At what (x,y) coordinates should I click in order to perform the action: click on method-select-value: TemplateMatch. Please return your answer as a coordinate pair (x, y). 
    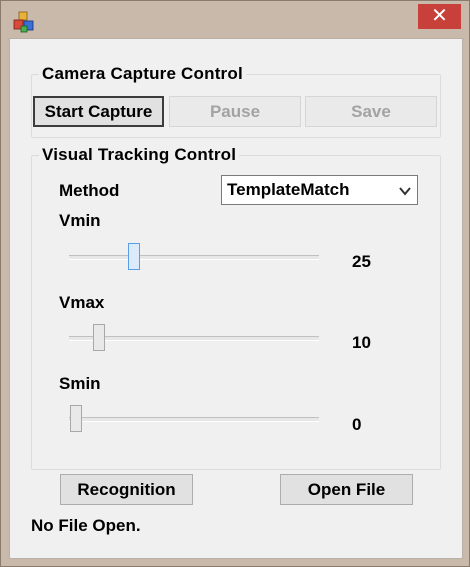
    Looking at the image, I should click on (288, 189).